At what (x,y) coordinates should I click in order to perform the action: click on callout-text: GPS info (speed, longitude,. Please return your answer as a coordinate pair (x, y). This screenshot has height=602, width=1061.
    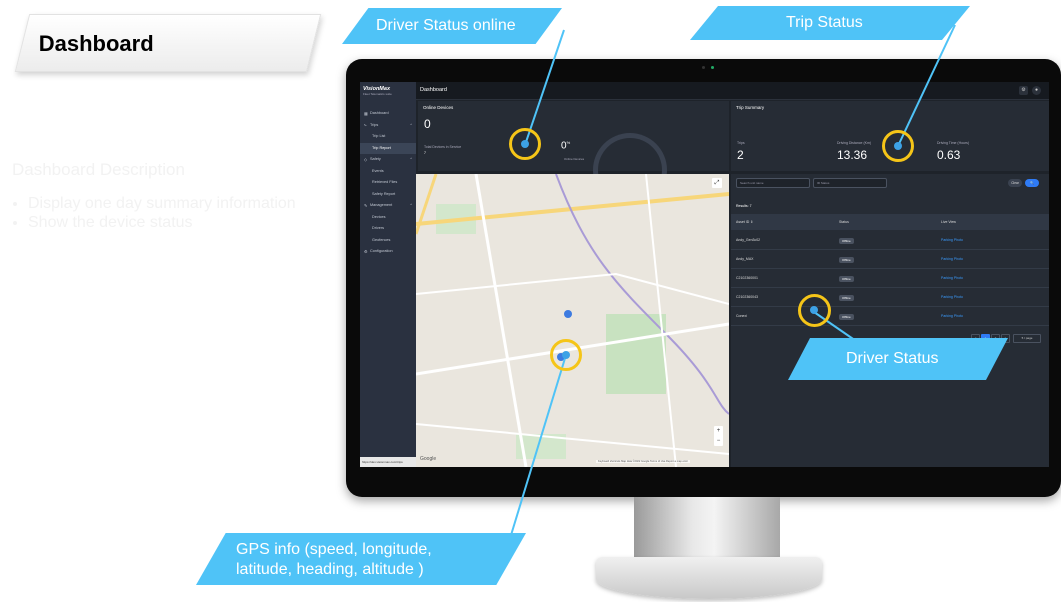
    Looking at the image, I should click on (334, 549).